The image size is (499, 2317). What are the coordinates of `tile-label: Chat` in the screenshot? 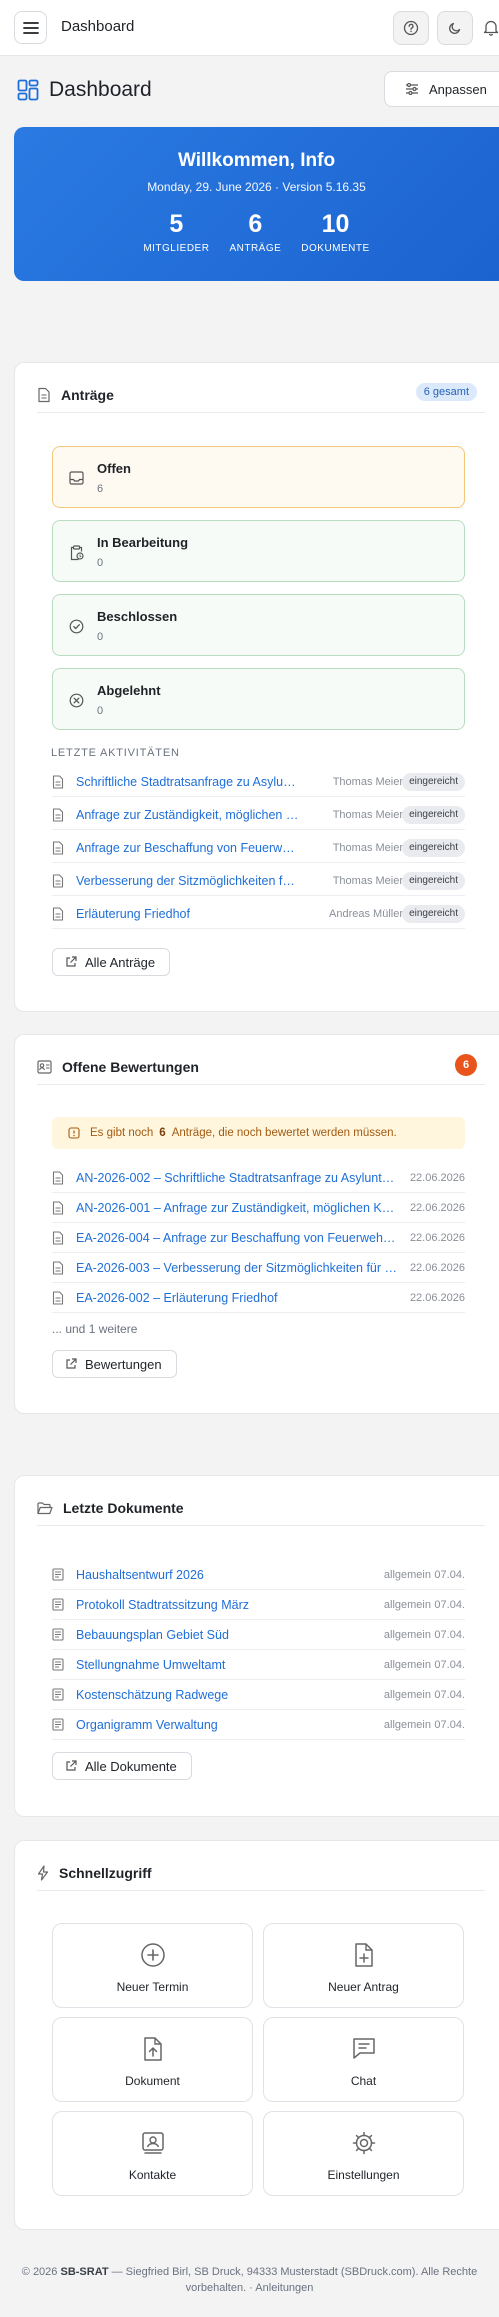 It's located at (363, 2081).